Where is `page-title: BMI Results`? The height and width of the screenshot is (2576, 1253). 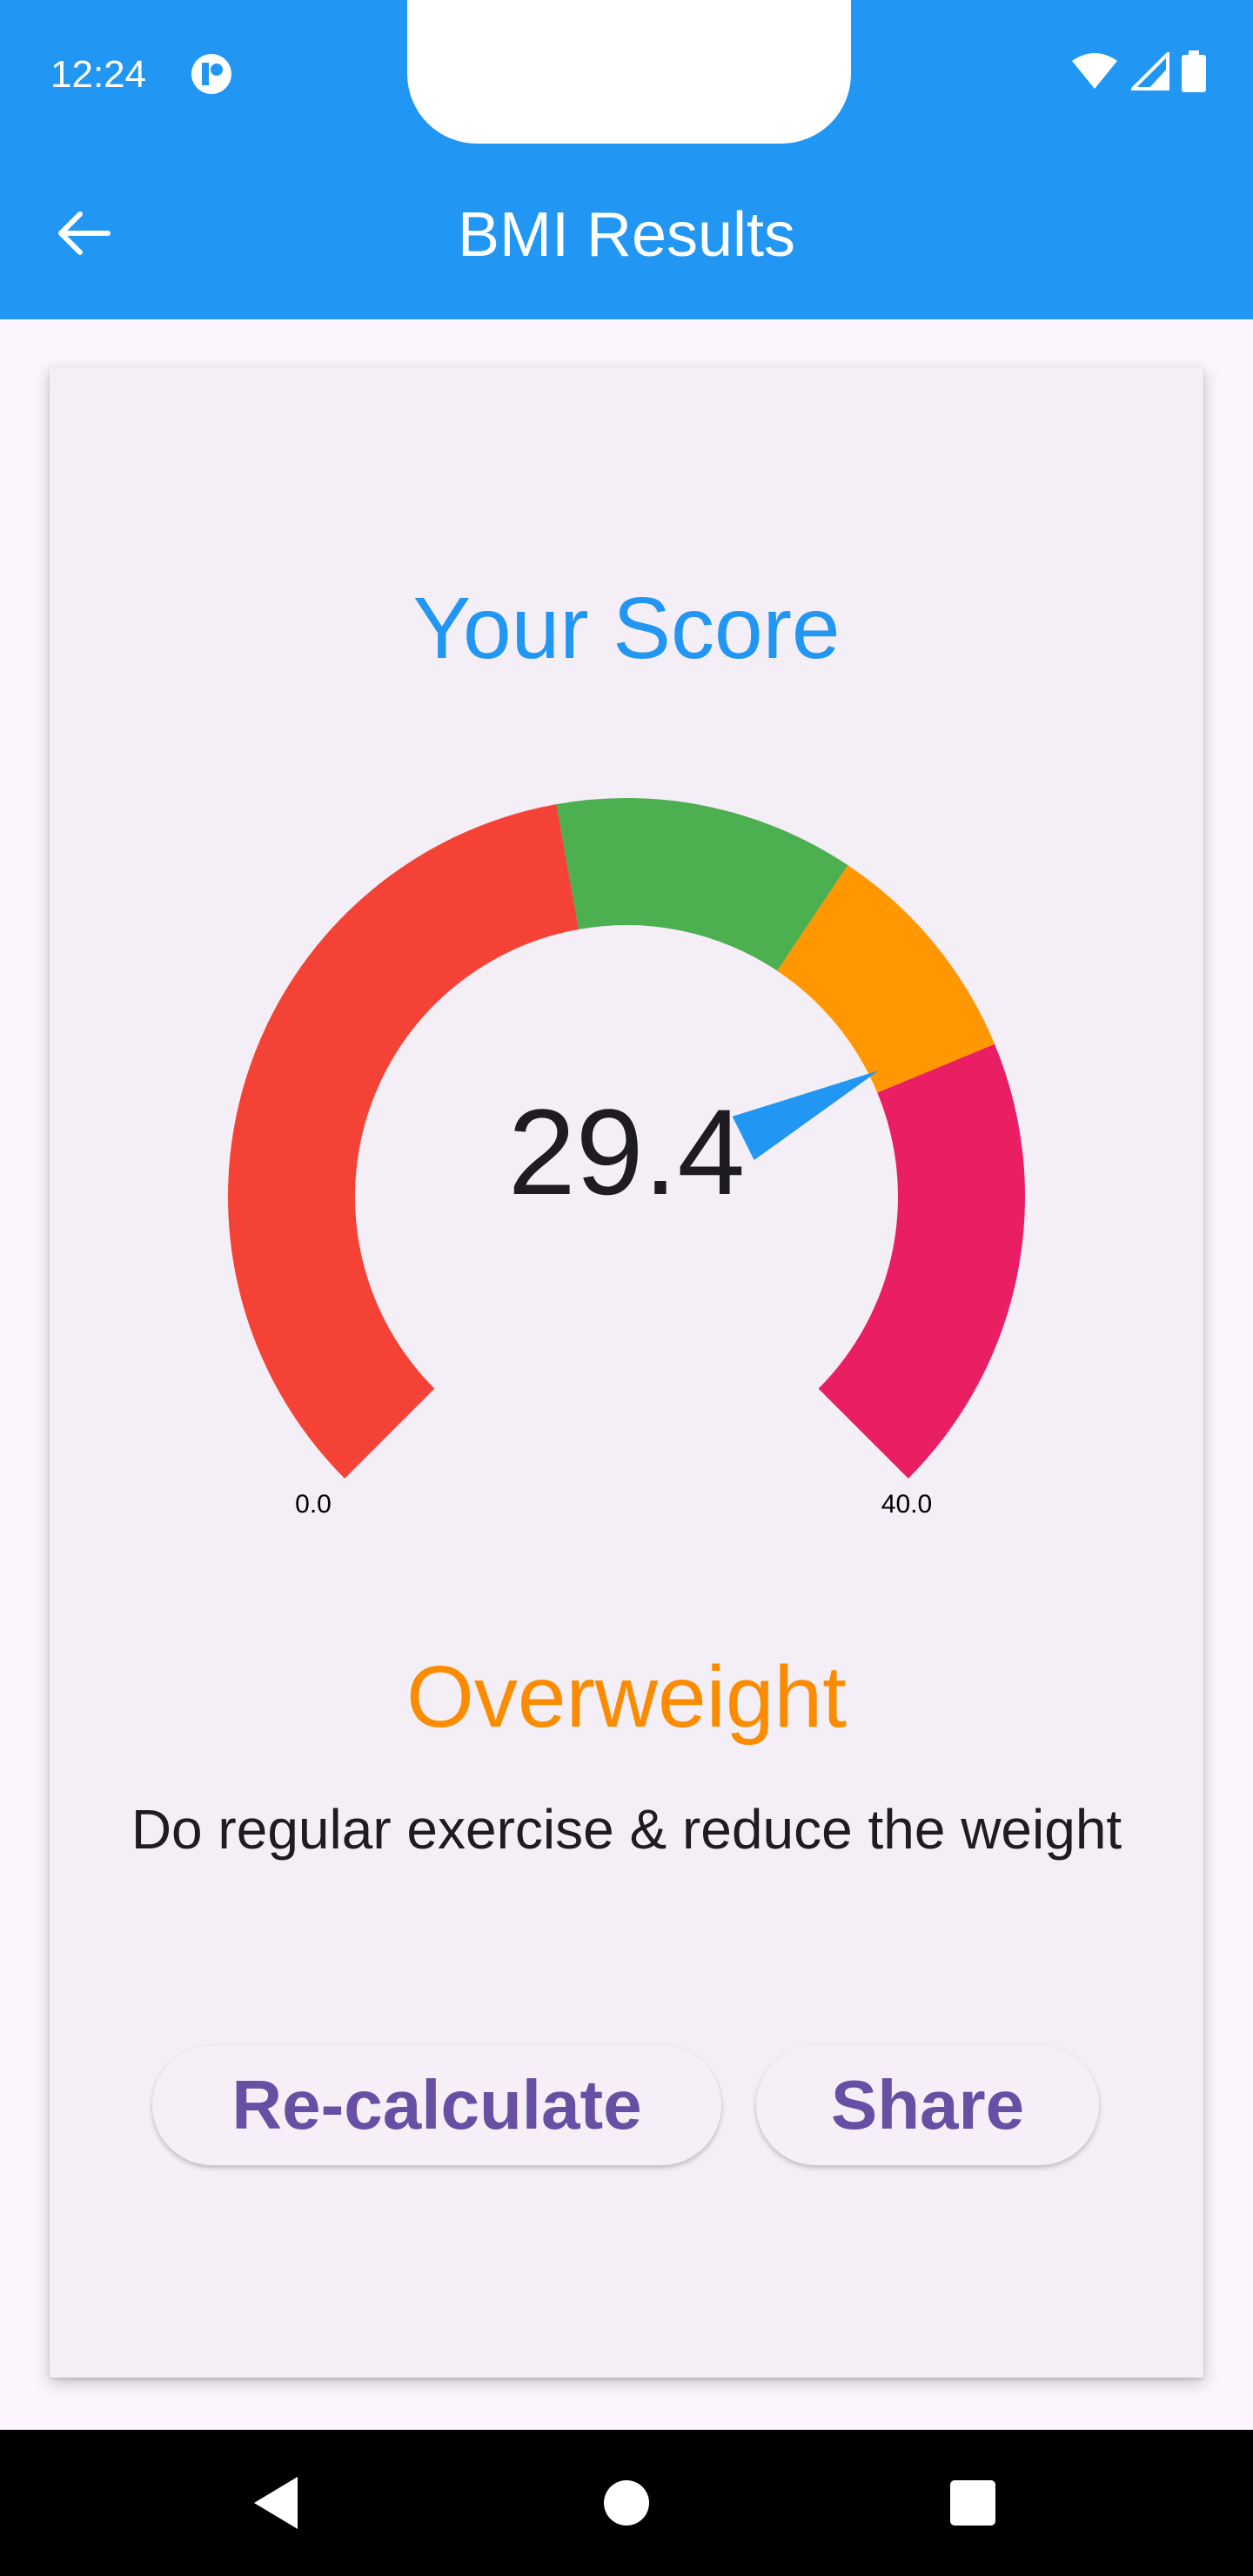
page-title: BMI Results is located at coordinates (626, 235).